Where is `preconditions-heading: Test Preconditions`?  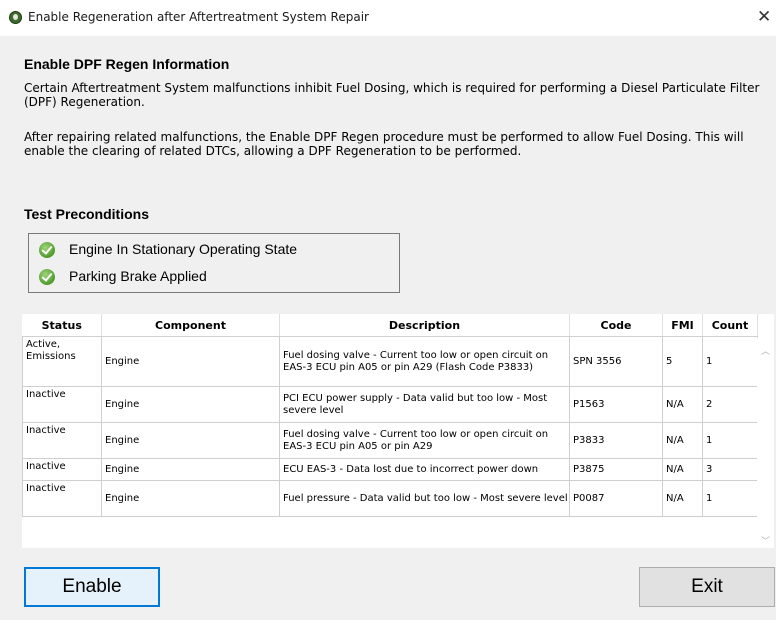 preconditions-heading: Test Preconditions is located at coordinates (86, 214).